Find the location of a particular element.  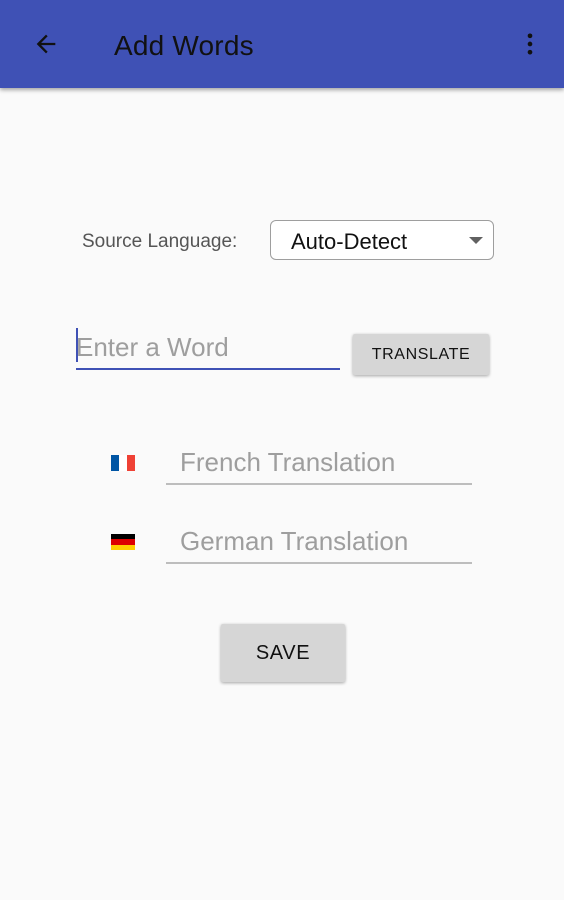

translate-button: TRANSLATE is located at coordinates (421, 354).